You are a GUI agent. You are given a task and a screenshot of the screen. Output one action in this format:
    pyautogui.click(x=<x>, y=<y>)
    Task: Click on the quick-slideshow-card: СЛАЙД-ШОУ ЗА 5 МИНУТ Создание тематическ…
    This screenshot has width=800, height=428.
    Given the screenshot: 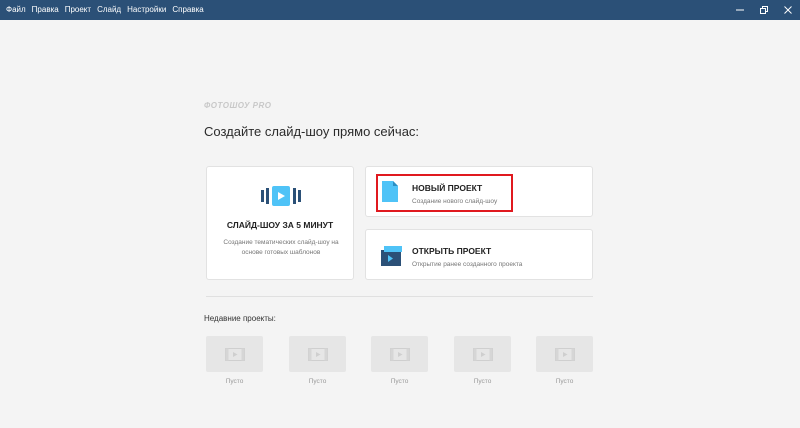 What is the action you would take?
    pyautogui.click(x=280, y=223)
    